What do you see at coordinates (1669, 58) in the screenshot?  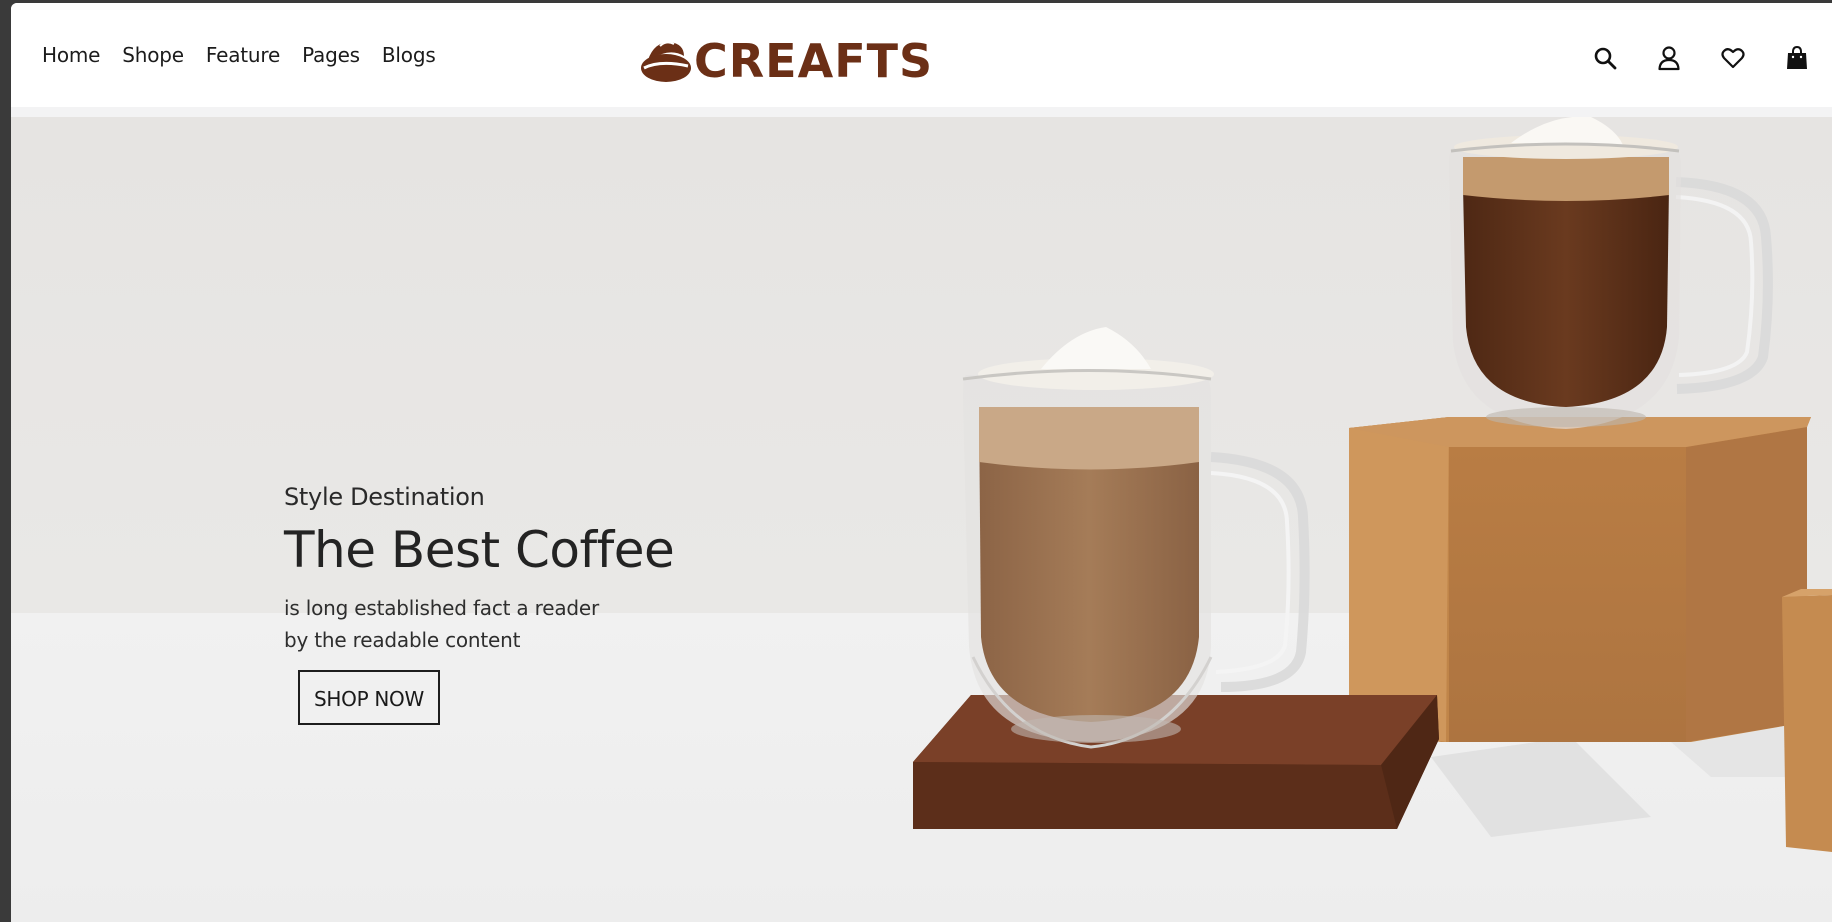 I see `user-icon` at bounding box center [1669, 58].